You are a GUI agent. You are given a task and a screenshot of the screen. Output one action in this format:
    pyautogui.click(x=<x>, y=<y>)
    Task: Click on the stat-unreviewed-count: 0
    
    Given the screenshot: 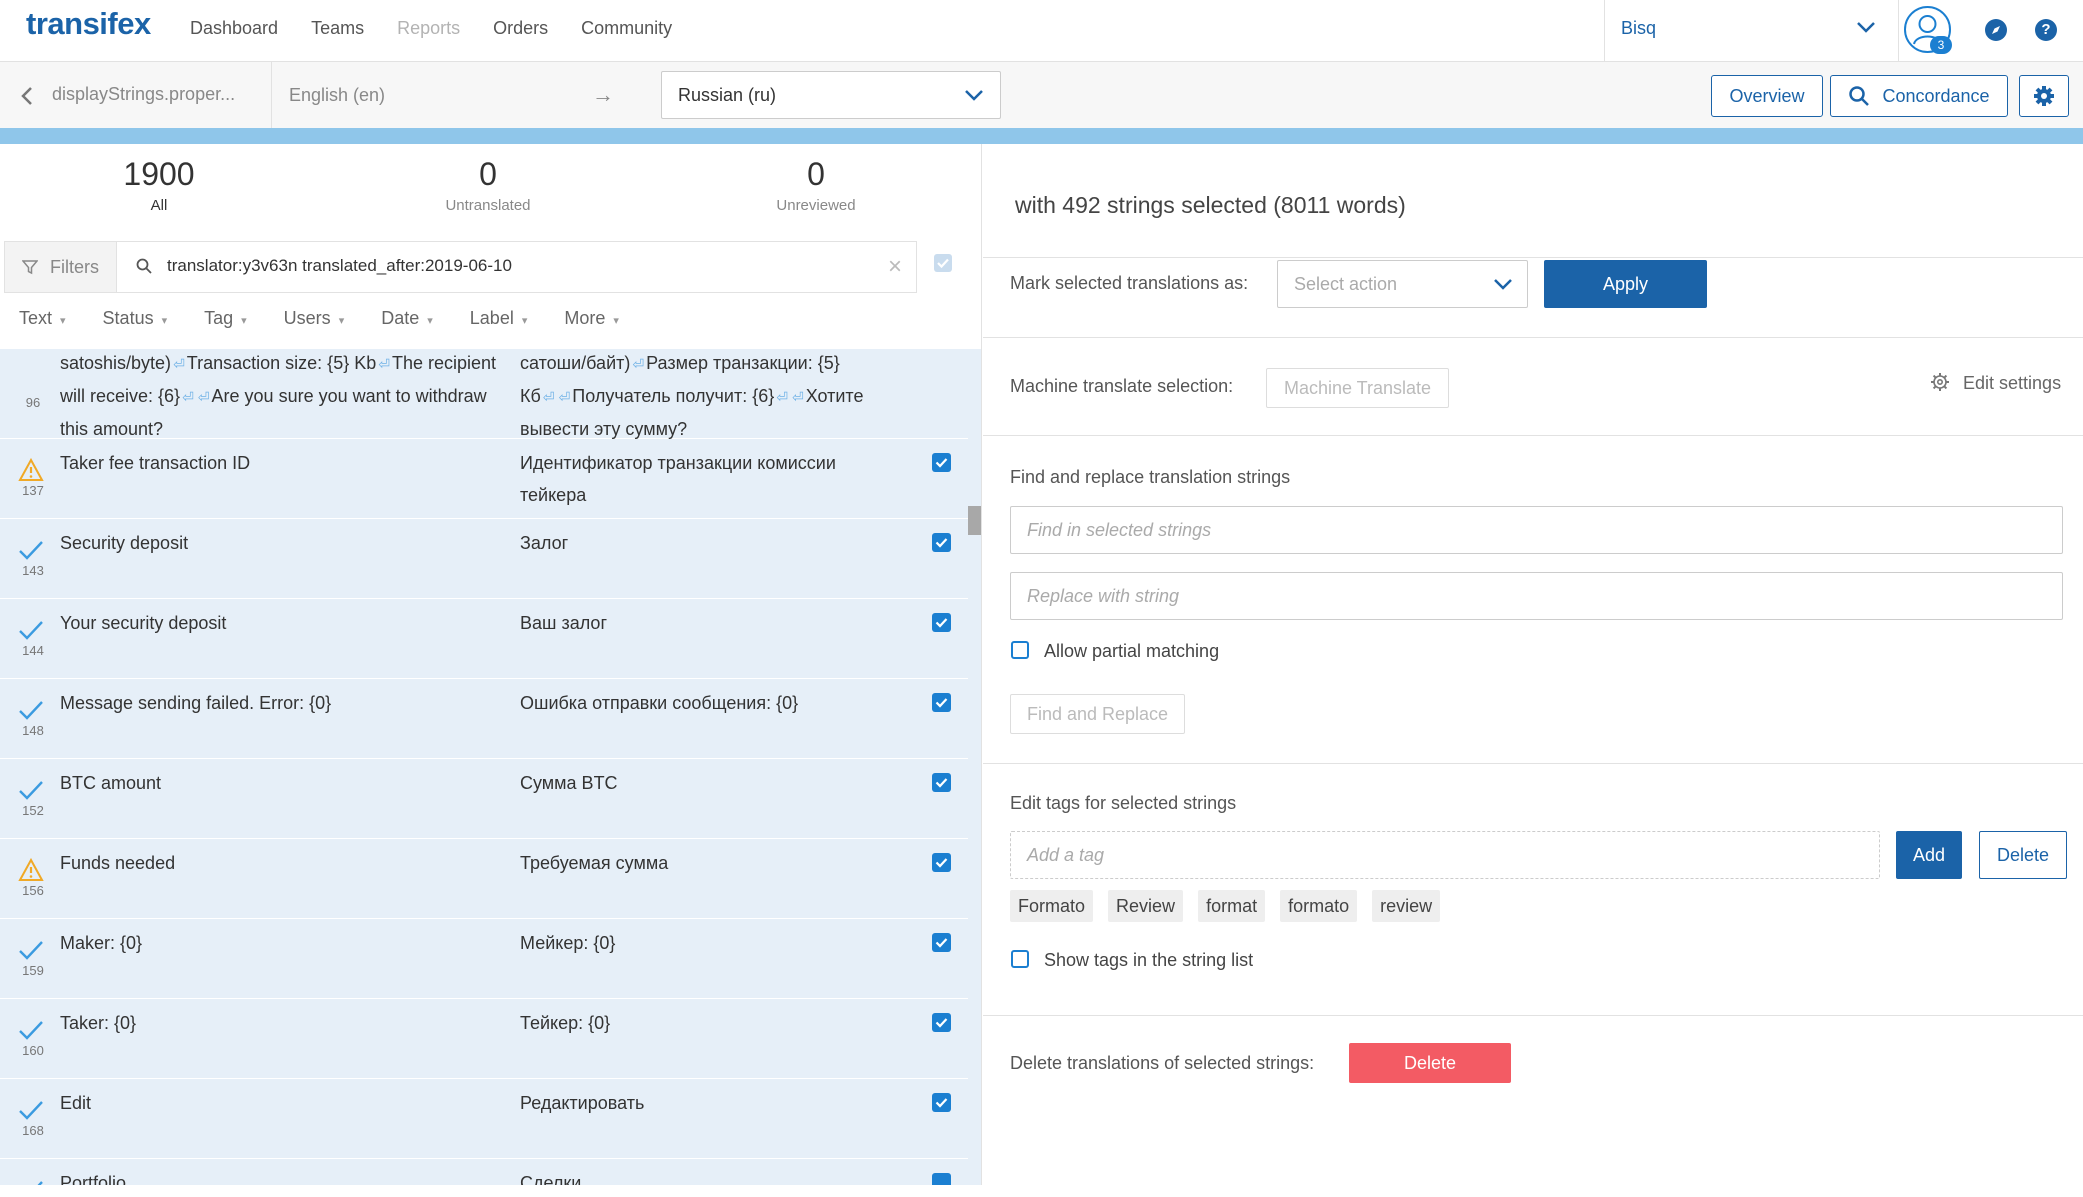 What is the action you would take?
    pyautogui.click(x=816, y=174)
    